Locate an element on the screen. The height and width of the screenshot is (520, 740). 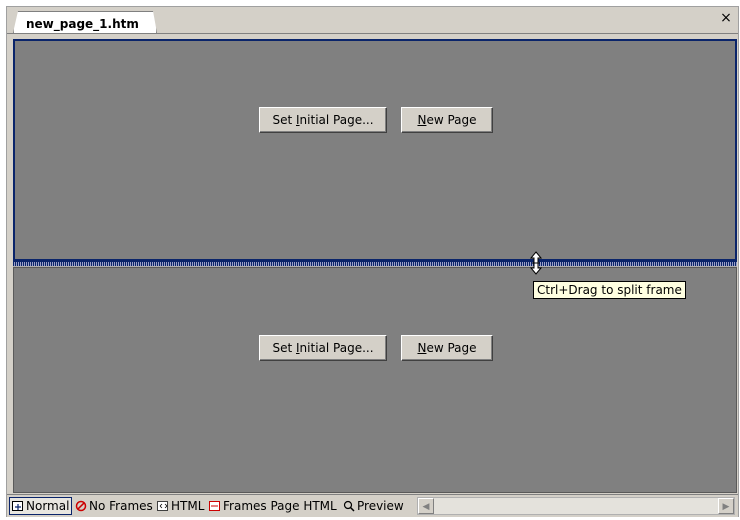
document-tab-strip: new_page_1.htm × is located at coordinates (372, 20).